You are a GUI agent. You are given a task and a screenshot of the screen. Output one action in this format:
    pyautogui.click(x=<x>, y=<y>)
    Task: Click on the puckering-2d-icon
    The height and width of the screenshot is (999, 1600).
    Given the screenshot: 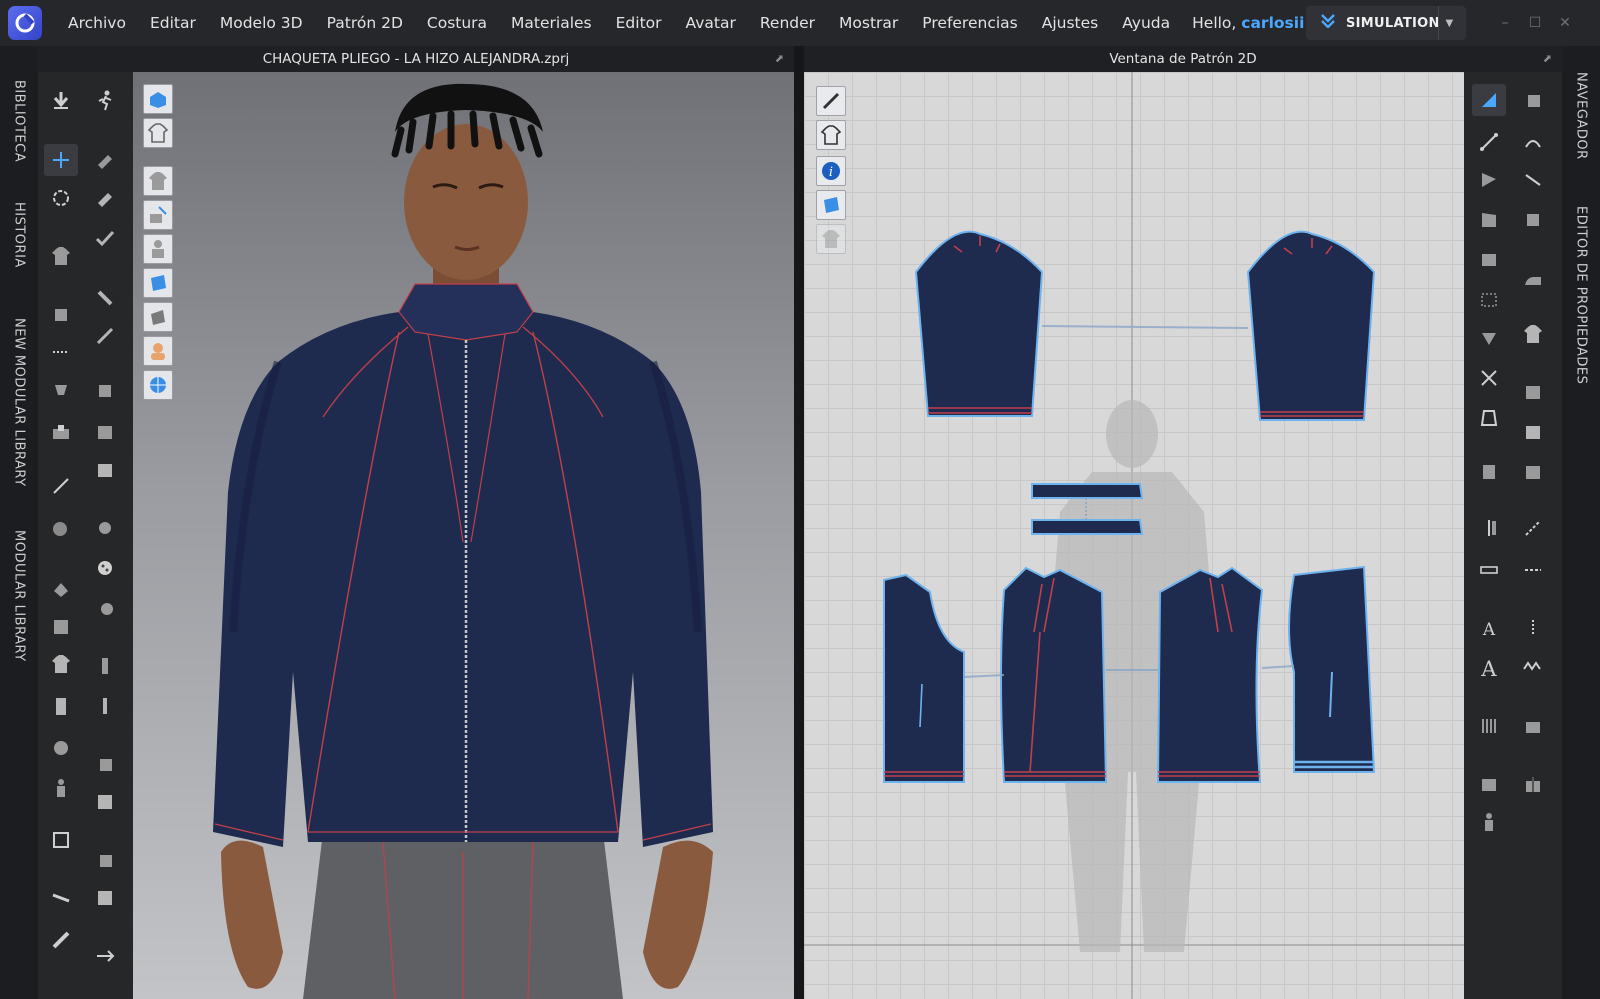 What is the action you would take?
    pyautogui.click(x=1533, y=392)
    